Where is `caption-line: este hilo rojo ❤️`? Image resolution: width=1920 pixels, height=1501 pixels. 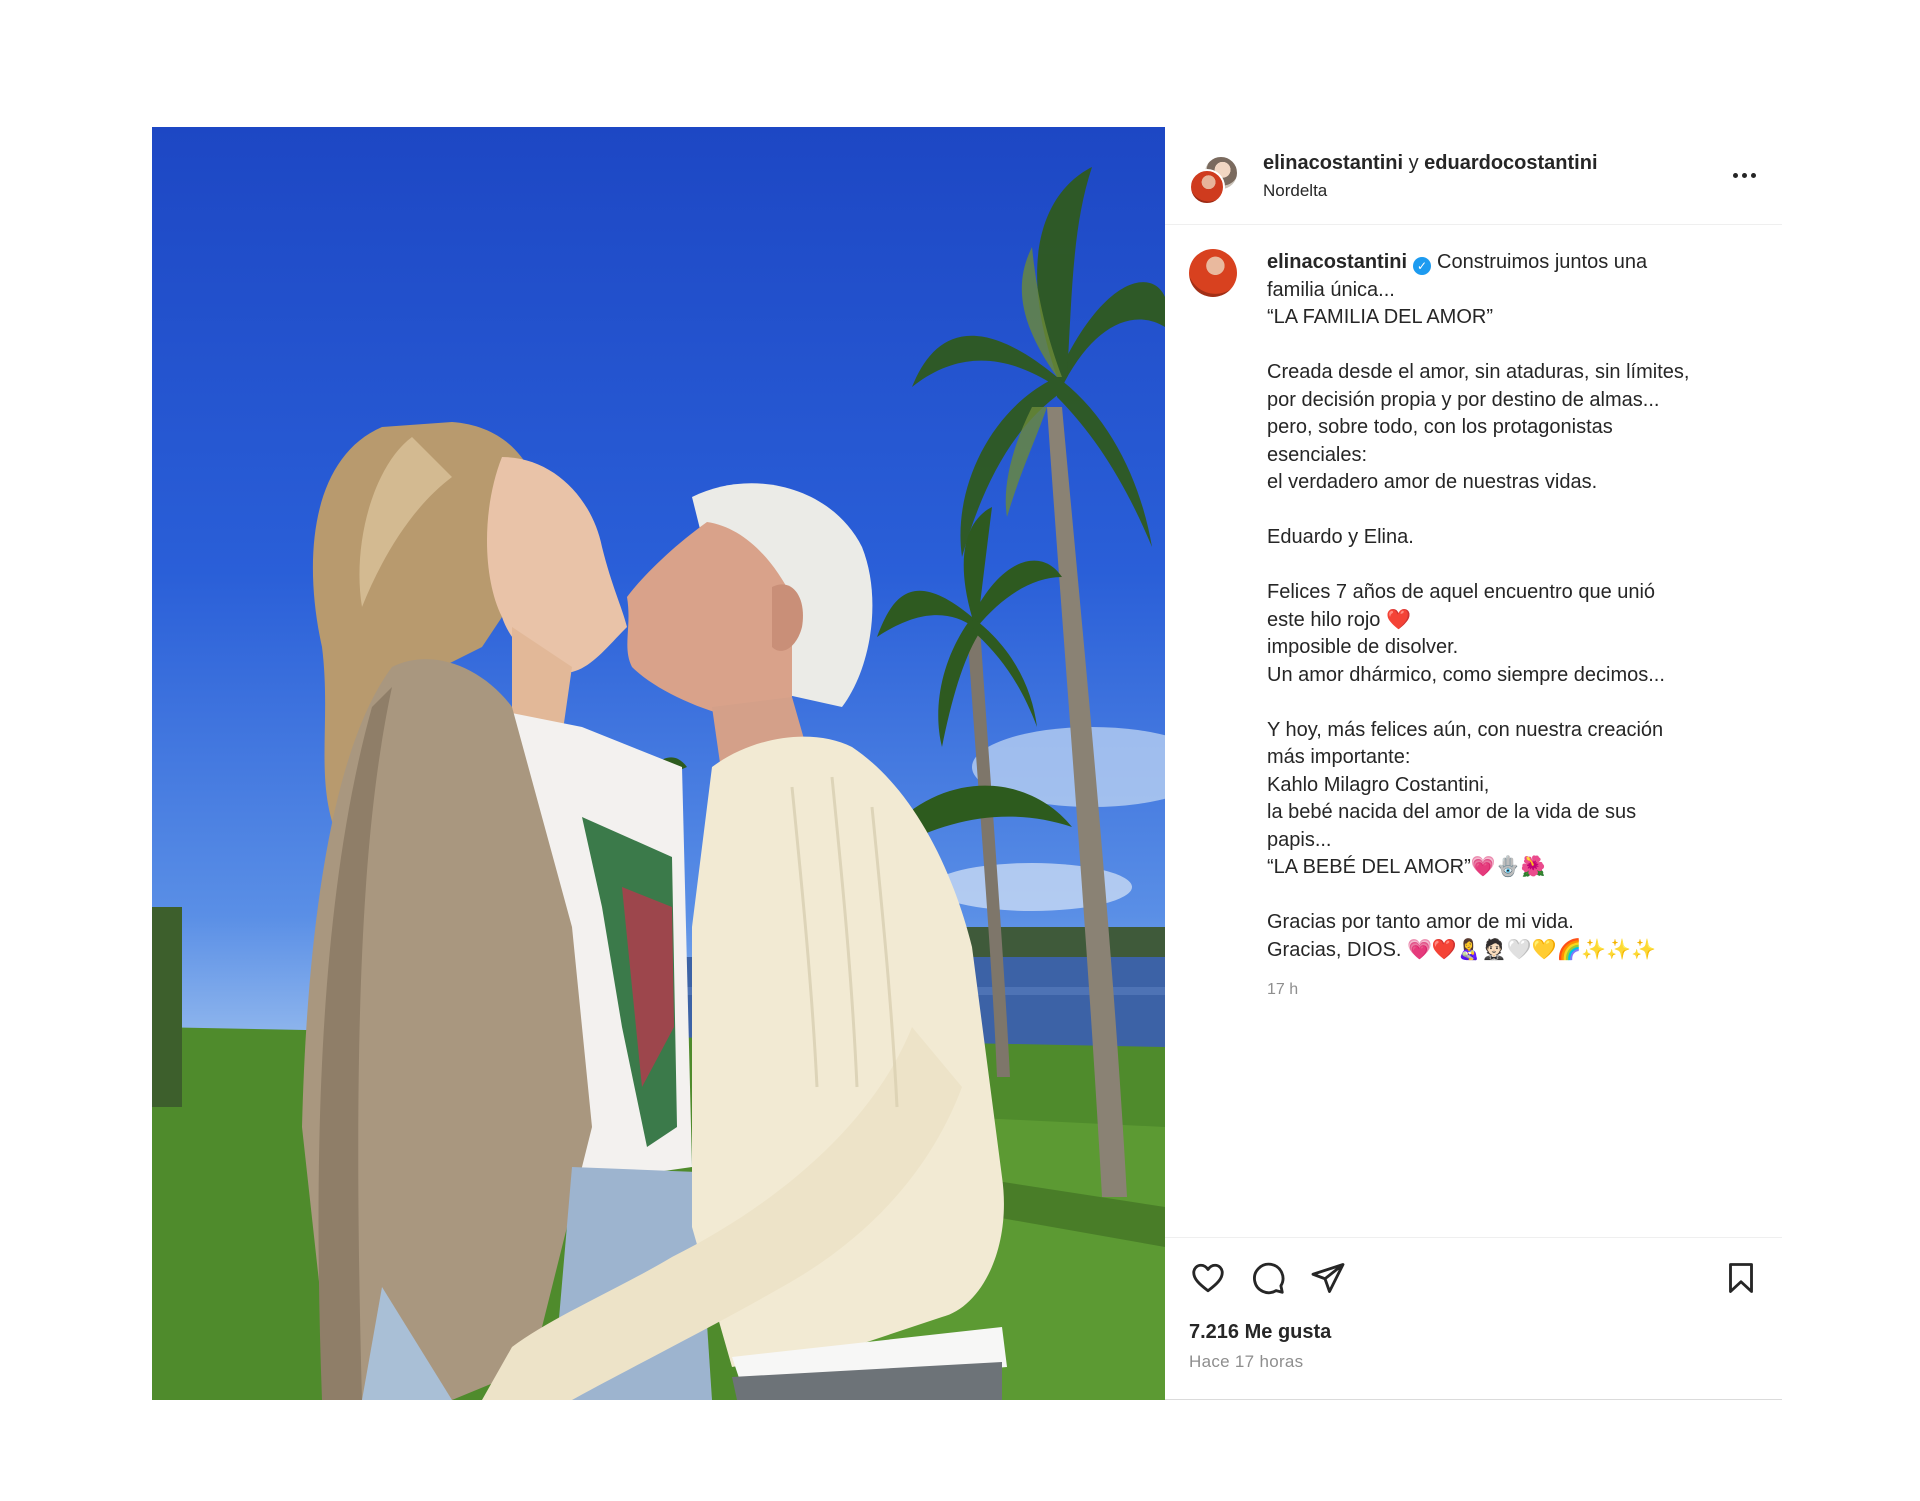
caption-line: este hilo rojo ❤️ is located at coordinates (1339, 619).